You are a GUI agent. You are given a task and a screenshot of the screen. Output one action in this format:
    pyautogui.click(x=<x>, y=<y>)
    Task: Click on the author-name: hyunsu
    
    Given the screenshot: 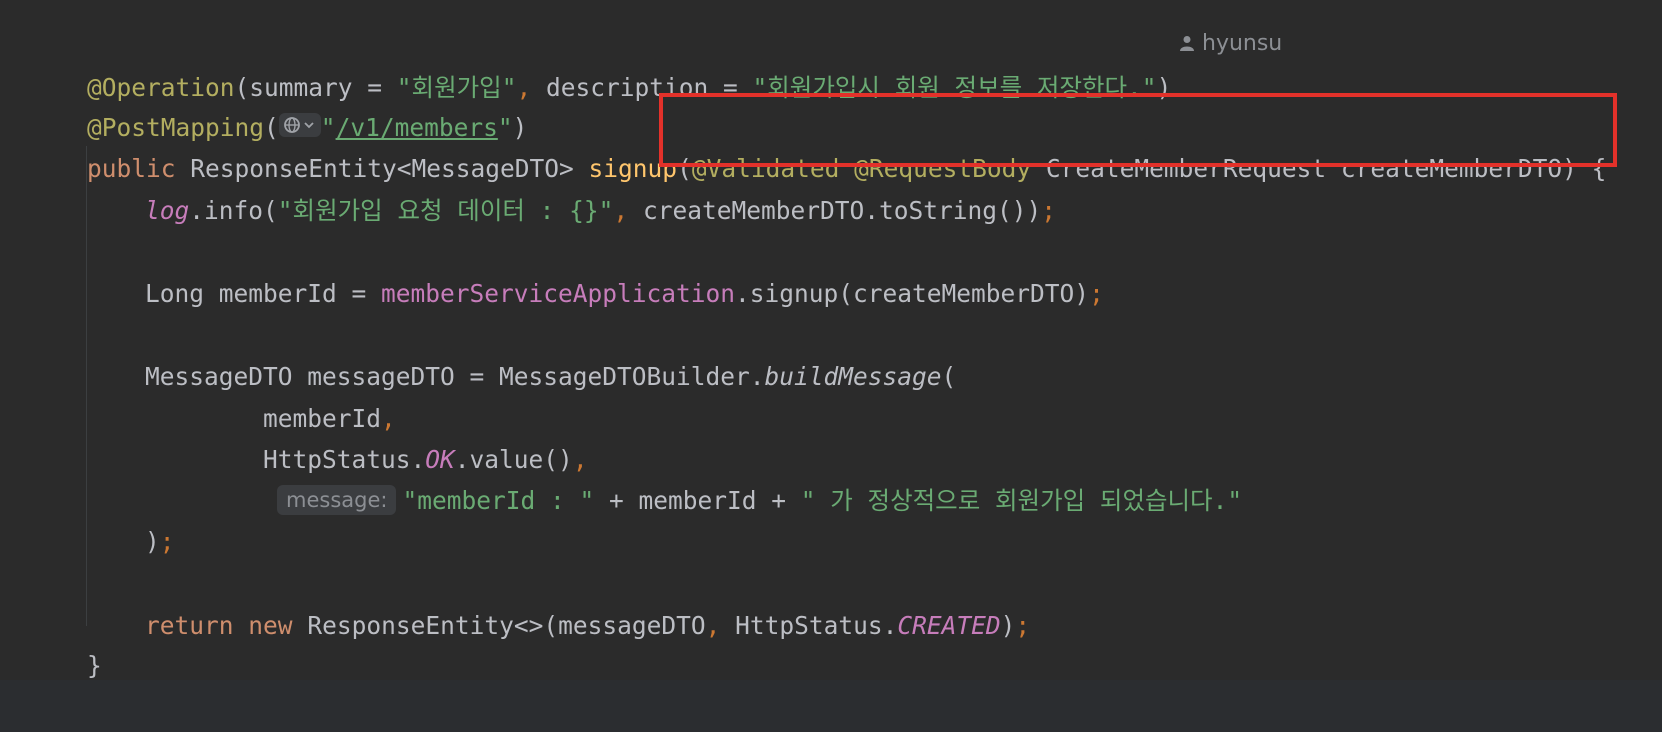 What is the action you would take?
    pyautogui.click(x=1242, y=43)
    